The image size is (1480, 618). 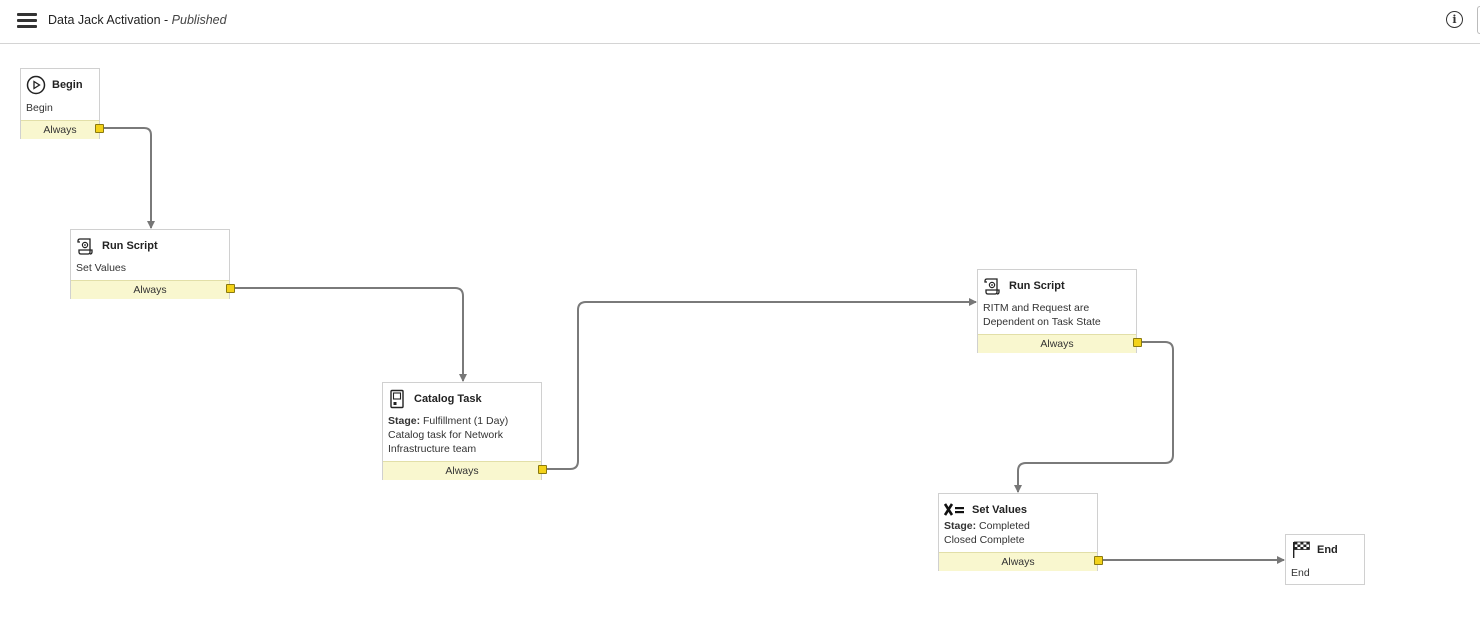 What do you see at coordinates (466, 421) in the screenshot?
I see `stage-value: Fulfillment (1 Day)` at bounding box center [466, 421].